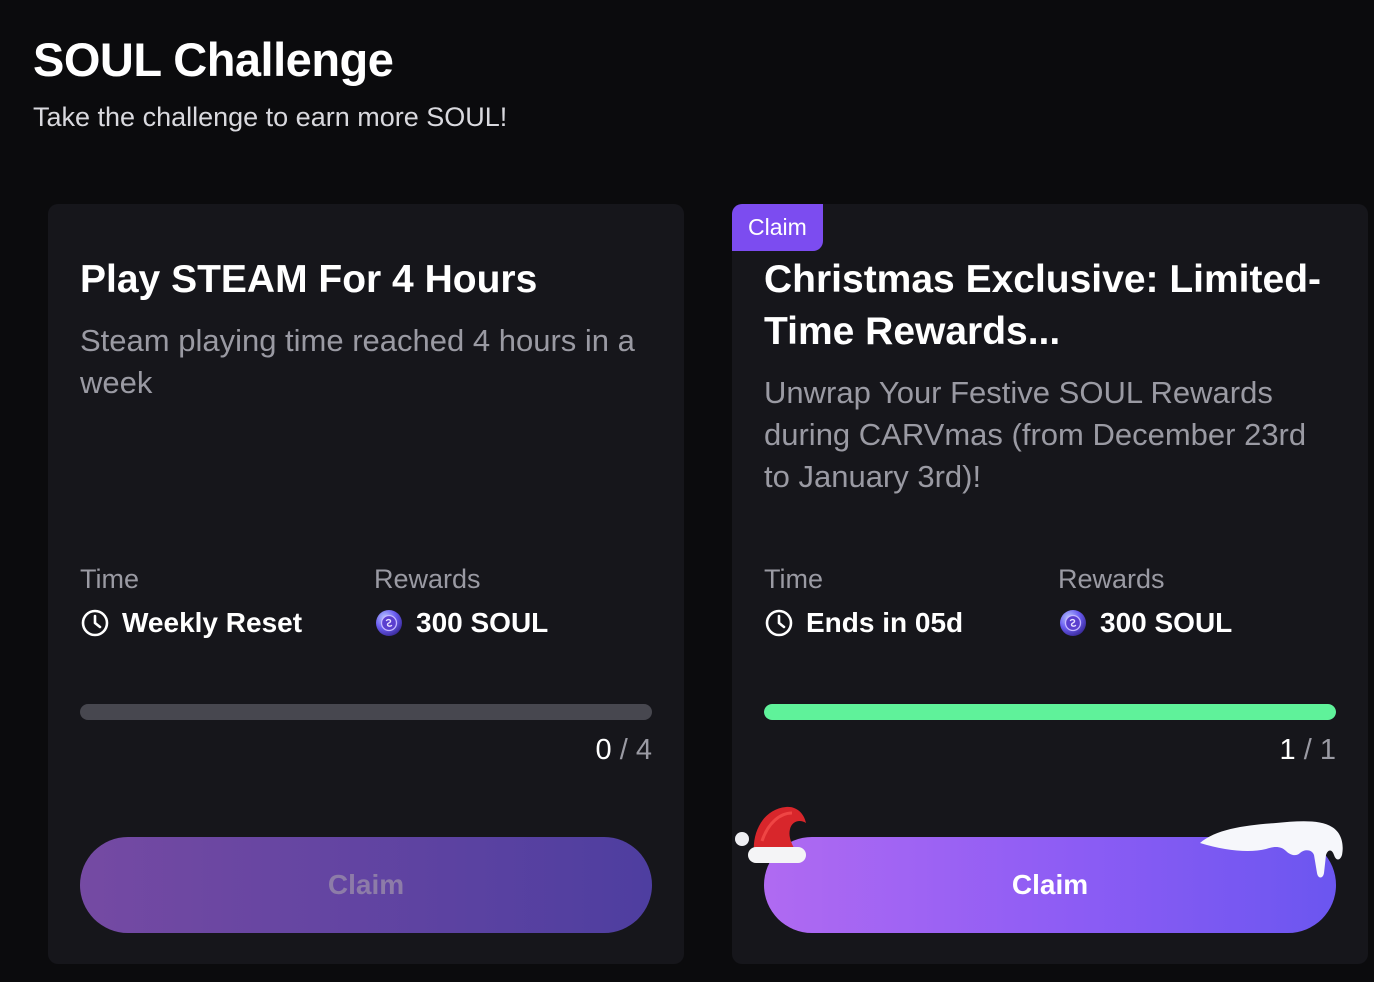 The width and height of the screenshot is (1374, 982). I want to click on time-value: Weekly Reset, so click(191, 623).